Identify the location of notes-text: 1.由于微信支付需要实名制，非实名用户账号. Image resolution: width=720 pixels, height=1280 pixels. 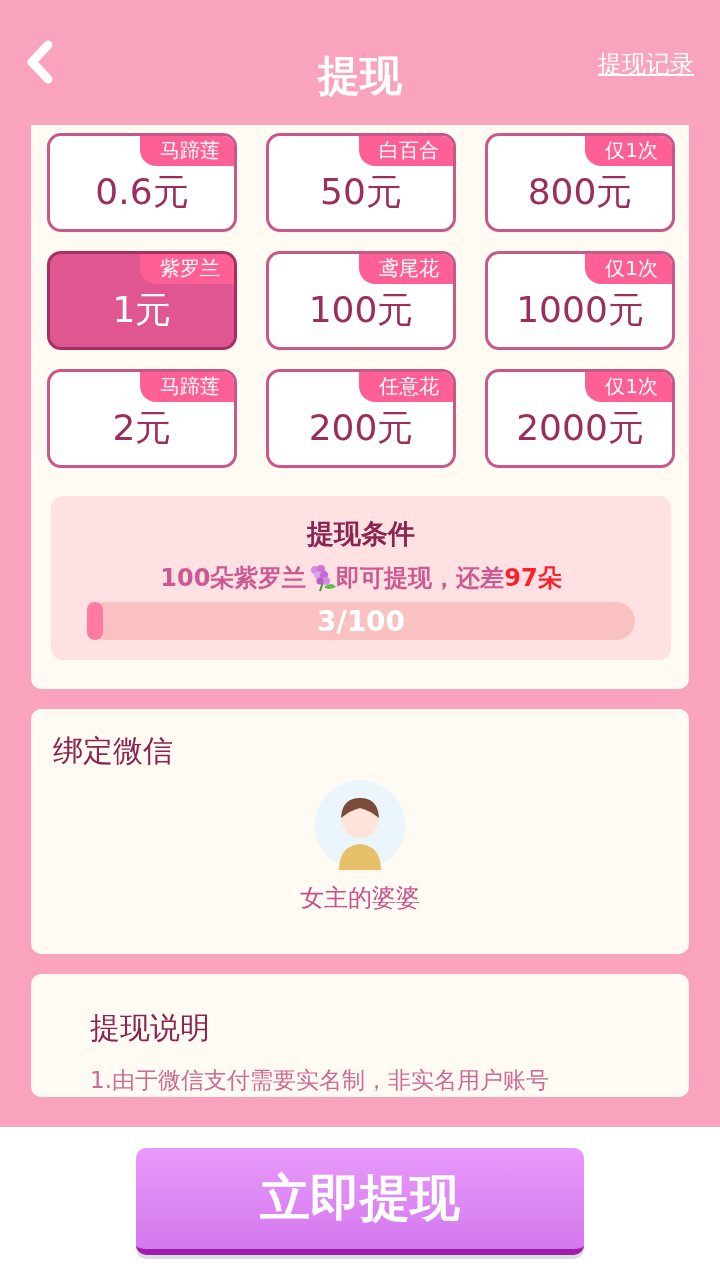
(320, 1080).